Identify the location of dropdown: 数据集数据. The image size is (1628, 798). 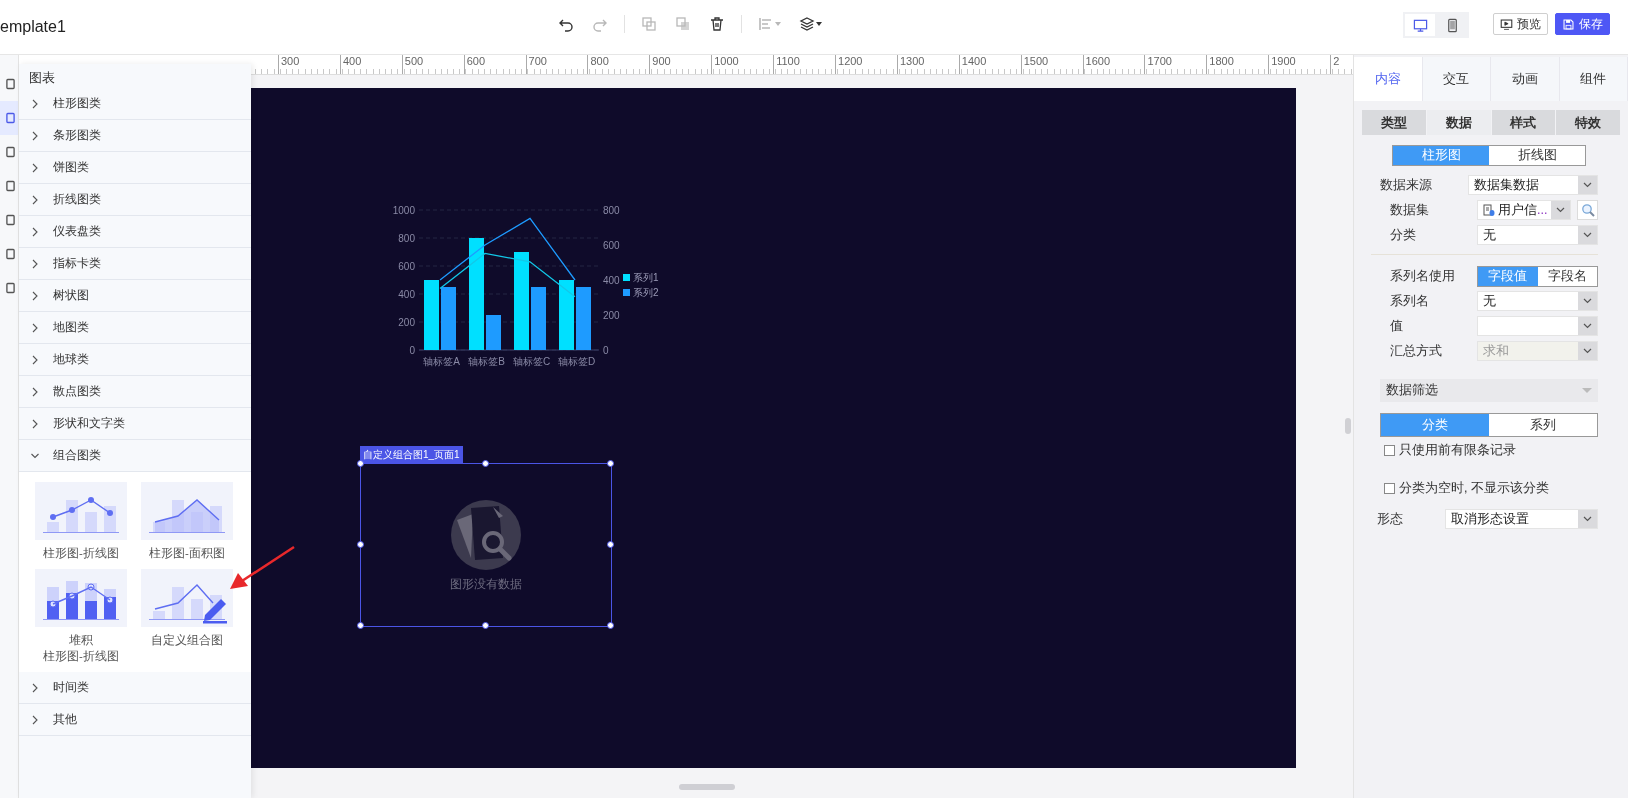
(1533, 185).